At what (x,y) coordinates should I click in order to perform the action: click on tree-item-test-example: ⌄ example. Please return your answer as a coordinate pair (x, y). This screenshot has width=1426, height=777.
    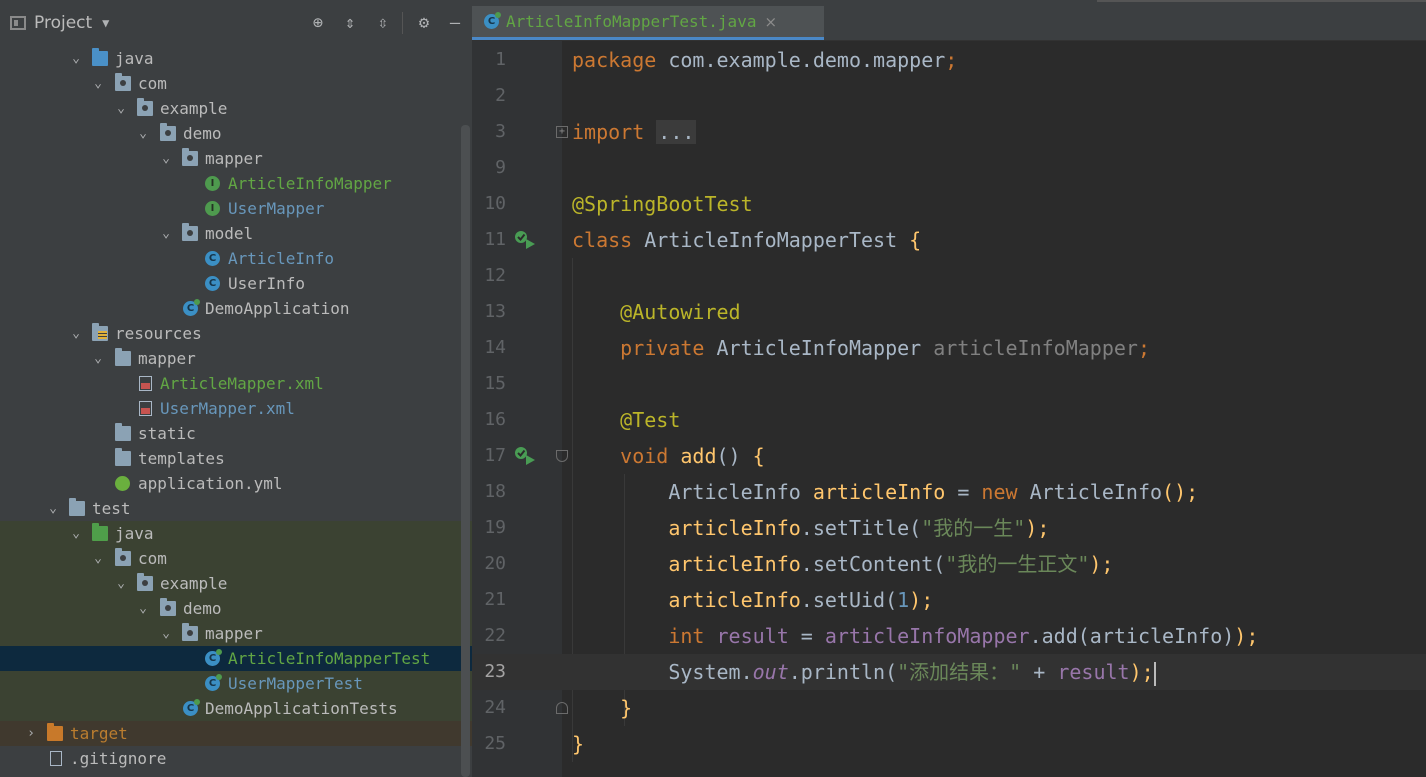
    Looking at the image, I should click on (236, 583).